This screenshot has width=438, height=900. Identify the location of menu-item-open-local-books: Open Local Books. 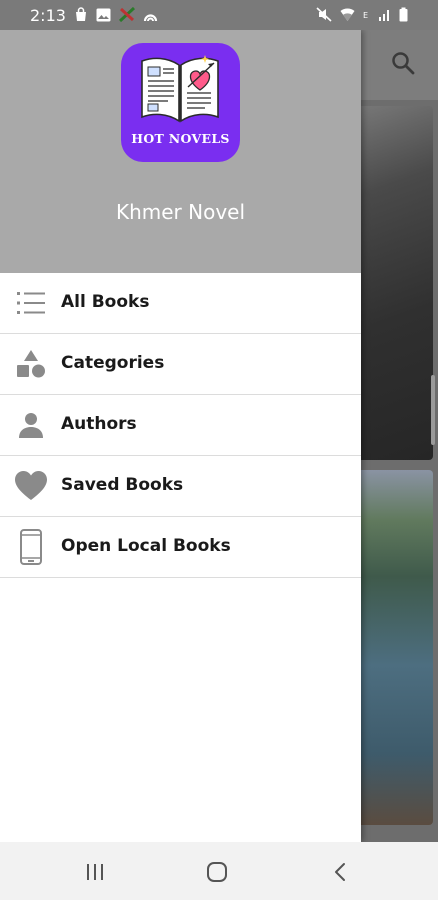
(180, 547).